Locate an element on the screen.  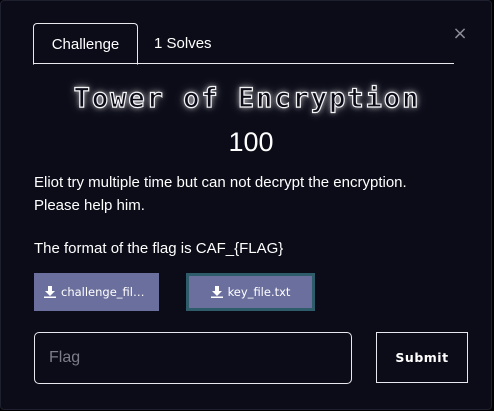
description-line-2: Please help him. is located at coordinates (89, 205).